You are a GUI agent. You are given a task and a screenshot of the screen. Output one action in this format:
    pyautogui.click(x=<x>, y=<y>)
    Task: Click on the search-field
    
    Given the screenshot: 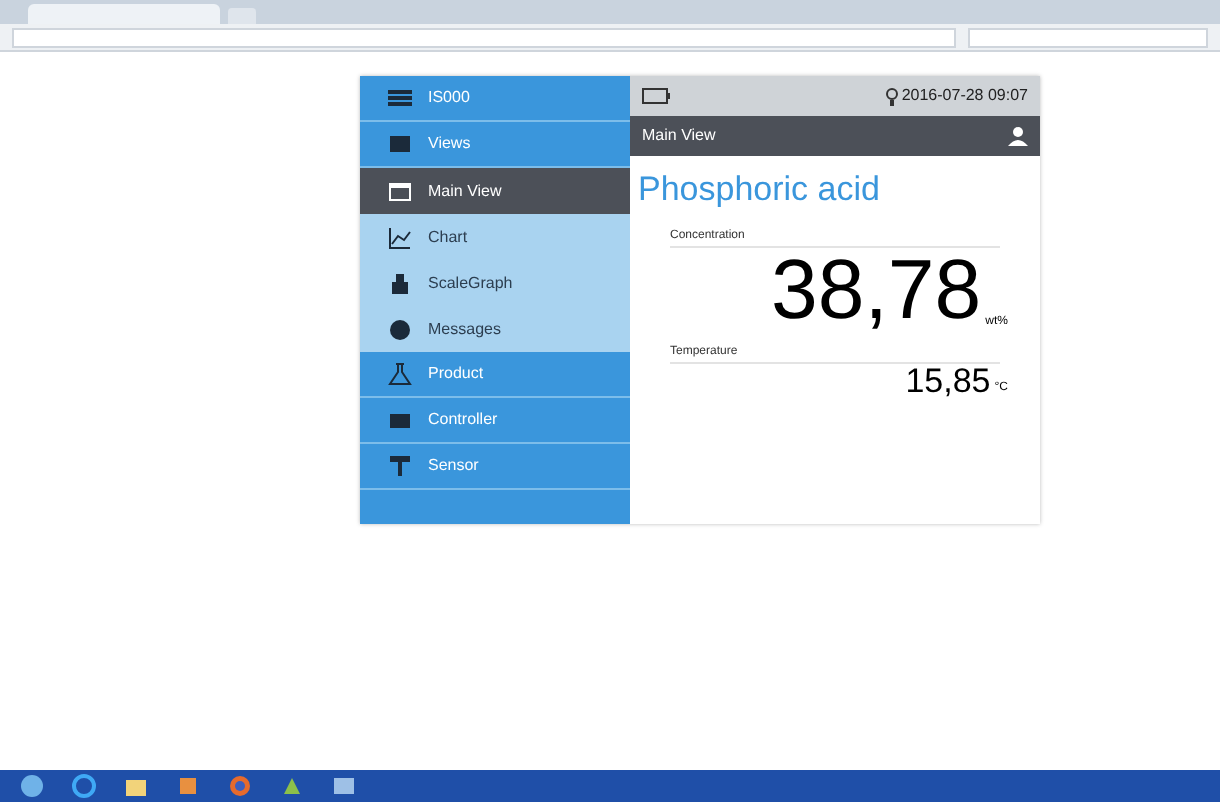 What is the action you would take?
    pyautogui.click(x=1088, y=37)
    